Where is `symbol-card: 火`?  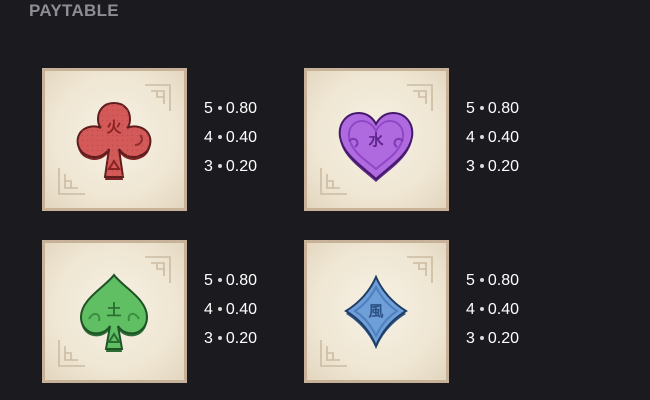
symbol-card: 火 is located at coordinates (114, 139).